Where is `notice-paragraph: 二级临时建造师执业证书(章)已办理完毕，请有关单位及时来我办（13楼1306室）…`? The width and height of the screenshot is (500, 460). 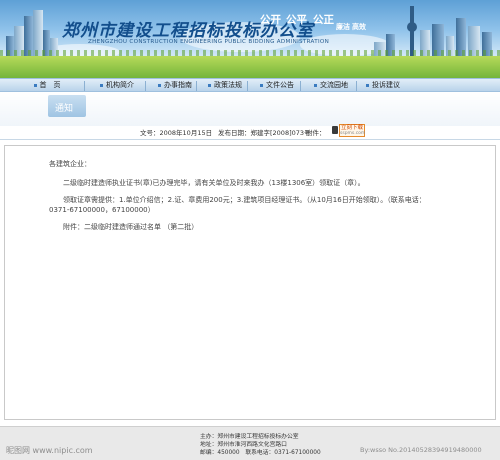
notice-paragraph: 二级临时建造师执业证书(章)已办理完毕，请有关单位及时来我办（13楼1306室）… is located at coordinates (214, 183).